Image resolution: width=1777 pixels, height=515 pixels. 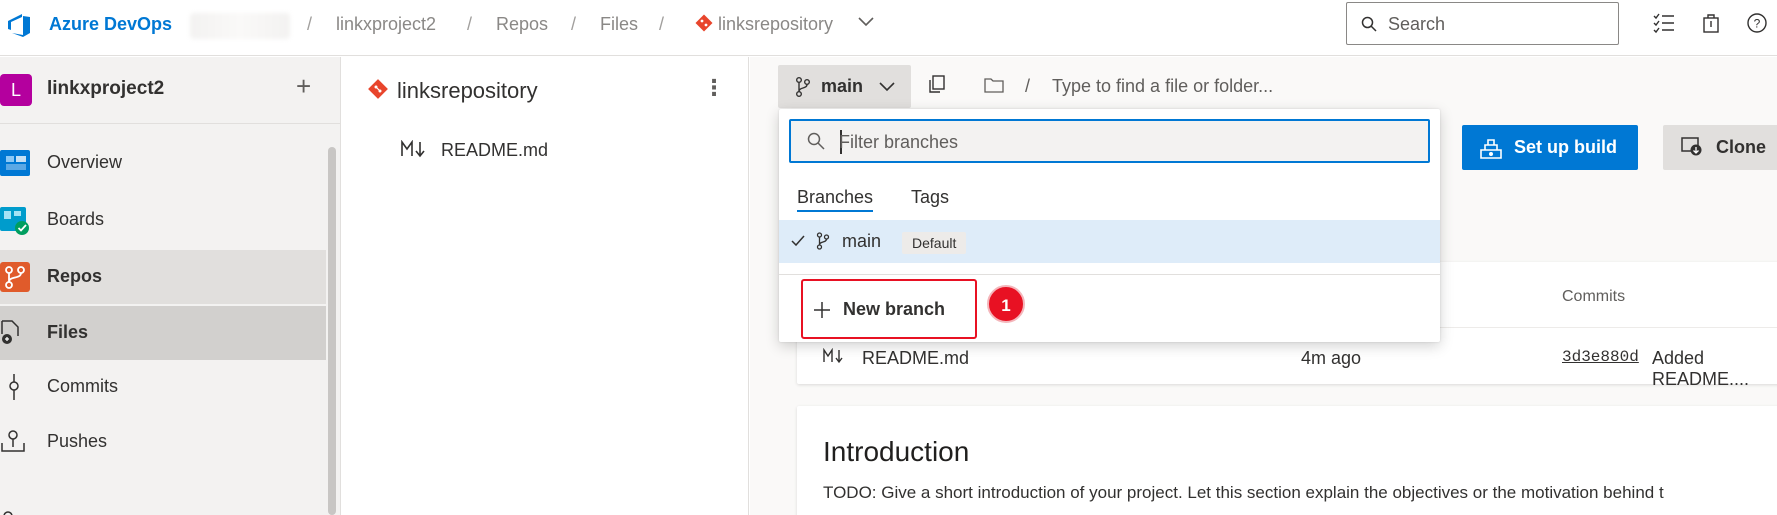 I want to click on clone-button: Clone, so click(x=1720, y=147).